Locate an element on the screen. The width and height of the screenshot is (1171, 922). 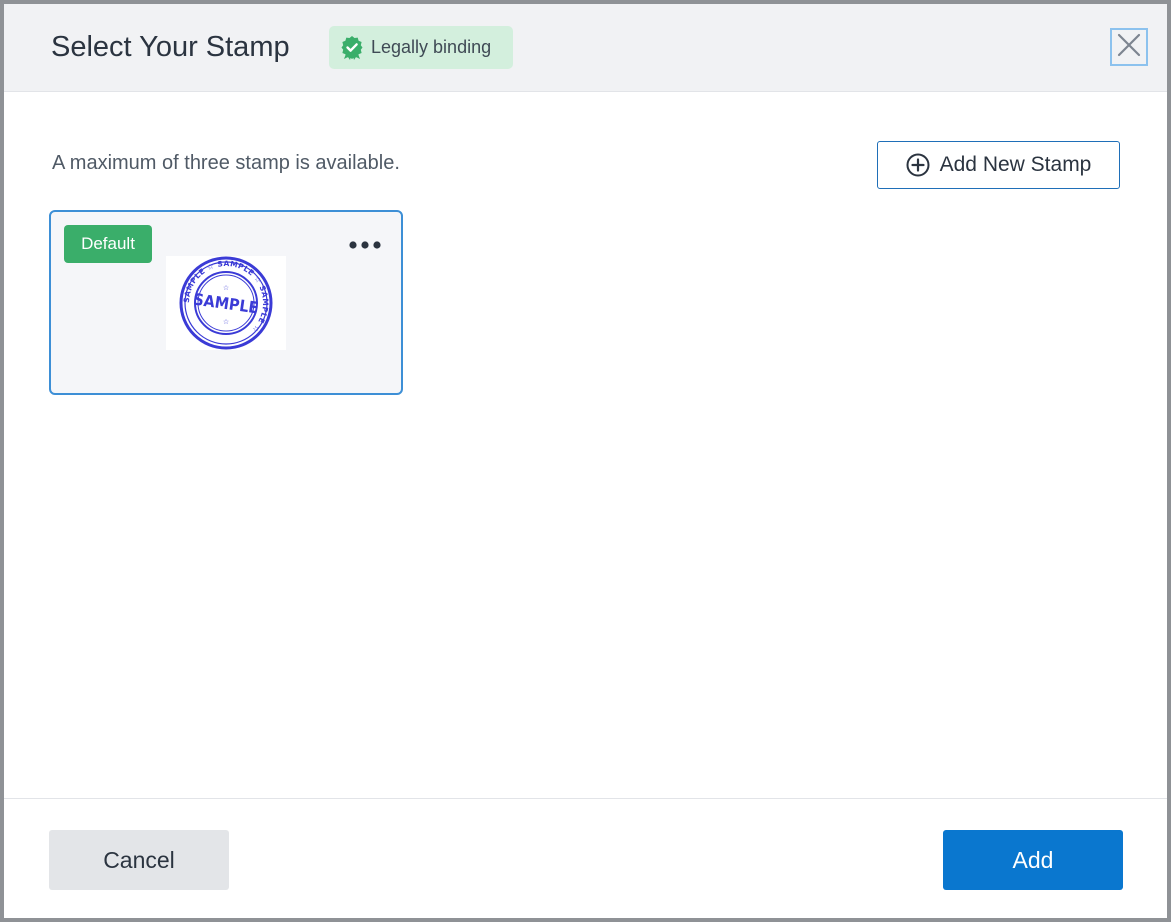
stamp-menu-button is located at coordinates (365, 246).